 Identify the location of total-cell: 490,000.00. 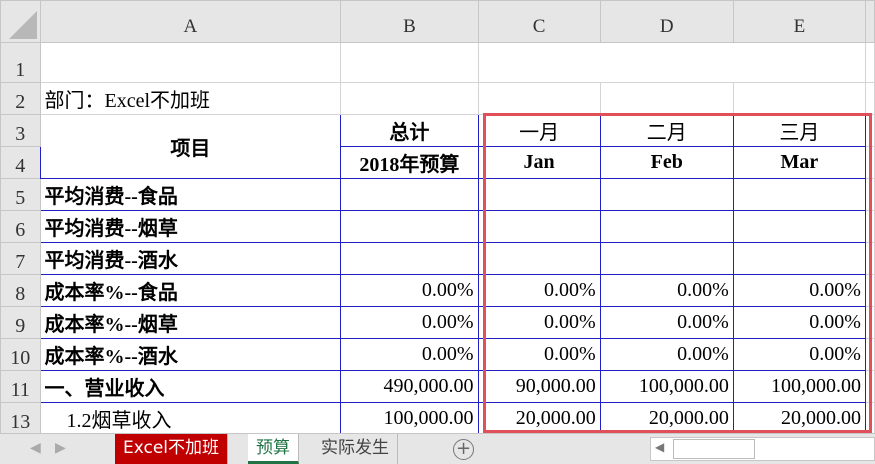
(409, 386).